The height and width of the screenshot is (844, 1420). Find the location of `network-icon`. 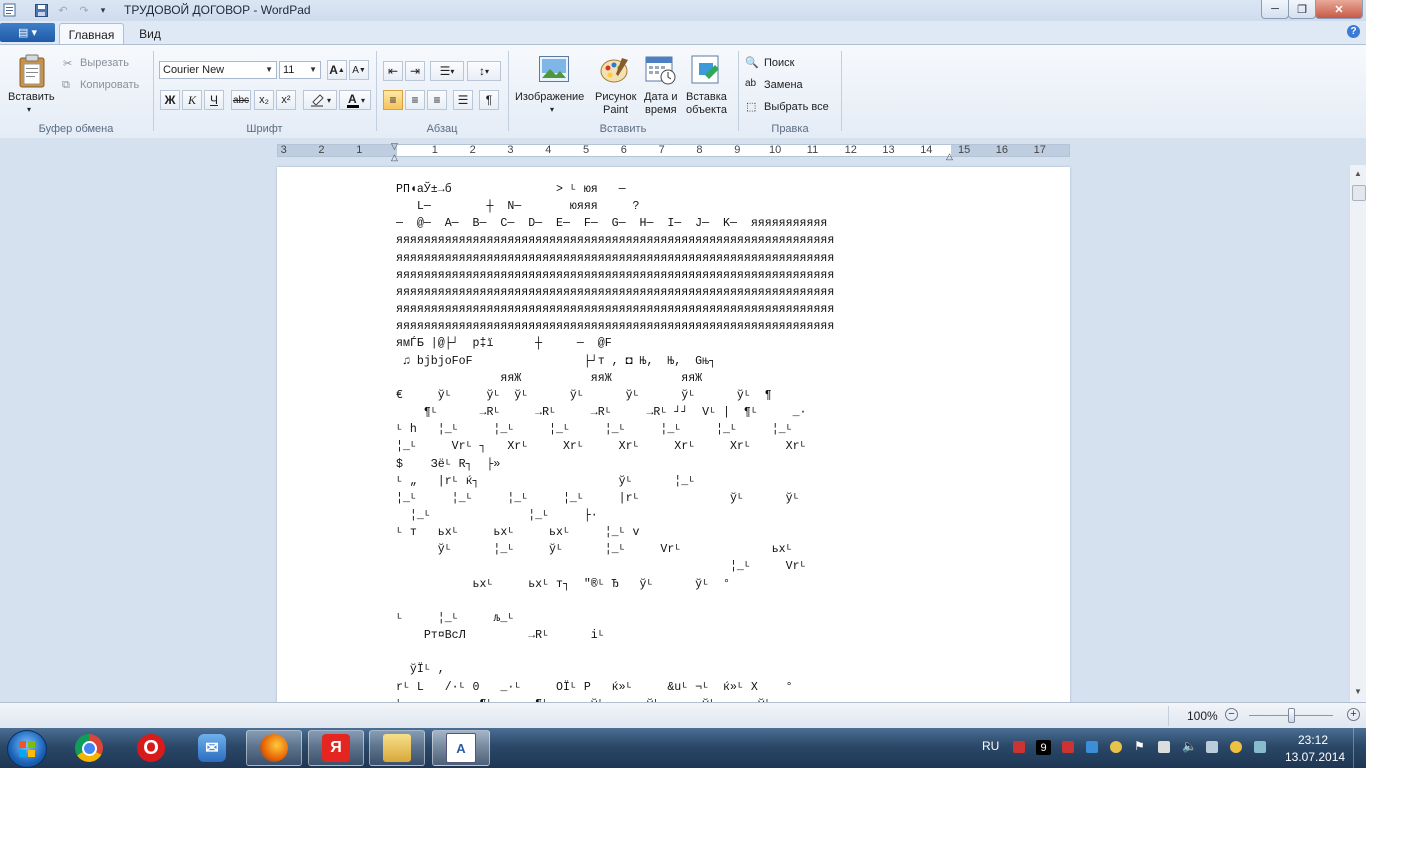

network-icon is located at coordinates (1212, 747).